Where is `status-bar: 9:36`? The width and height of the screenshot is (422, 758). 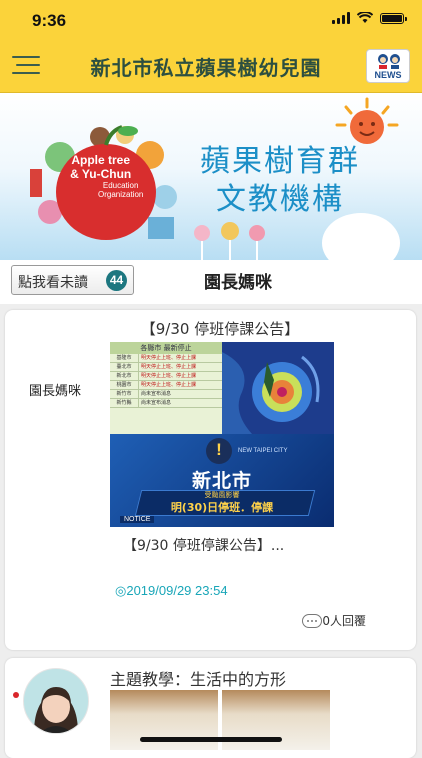 status-bar: 9:36 is located at coordinates (211, 20).